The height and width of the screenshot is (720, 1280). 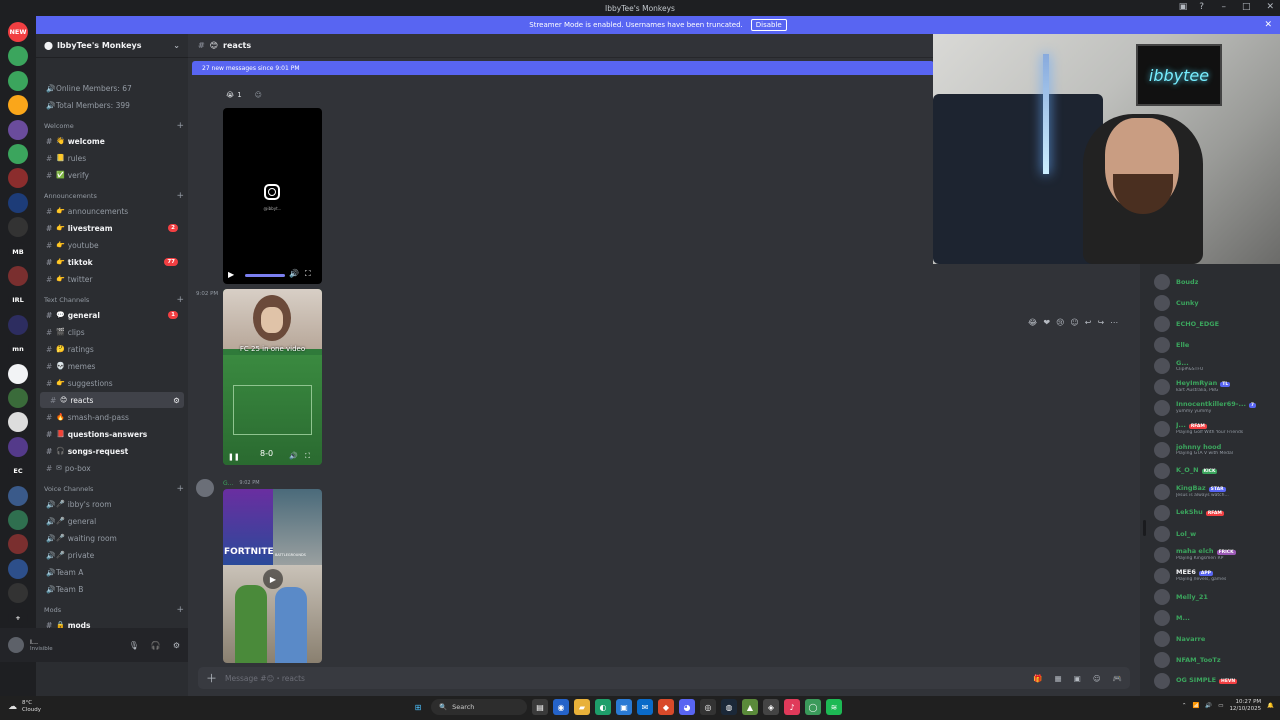 What do you see at coordinates (1088, 322) in the screenshot?
I see `reply-icon: ↩` at bounding box center [1088, 322].